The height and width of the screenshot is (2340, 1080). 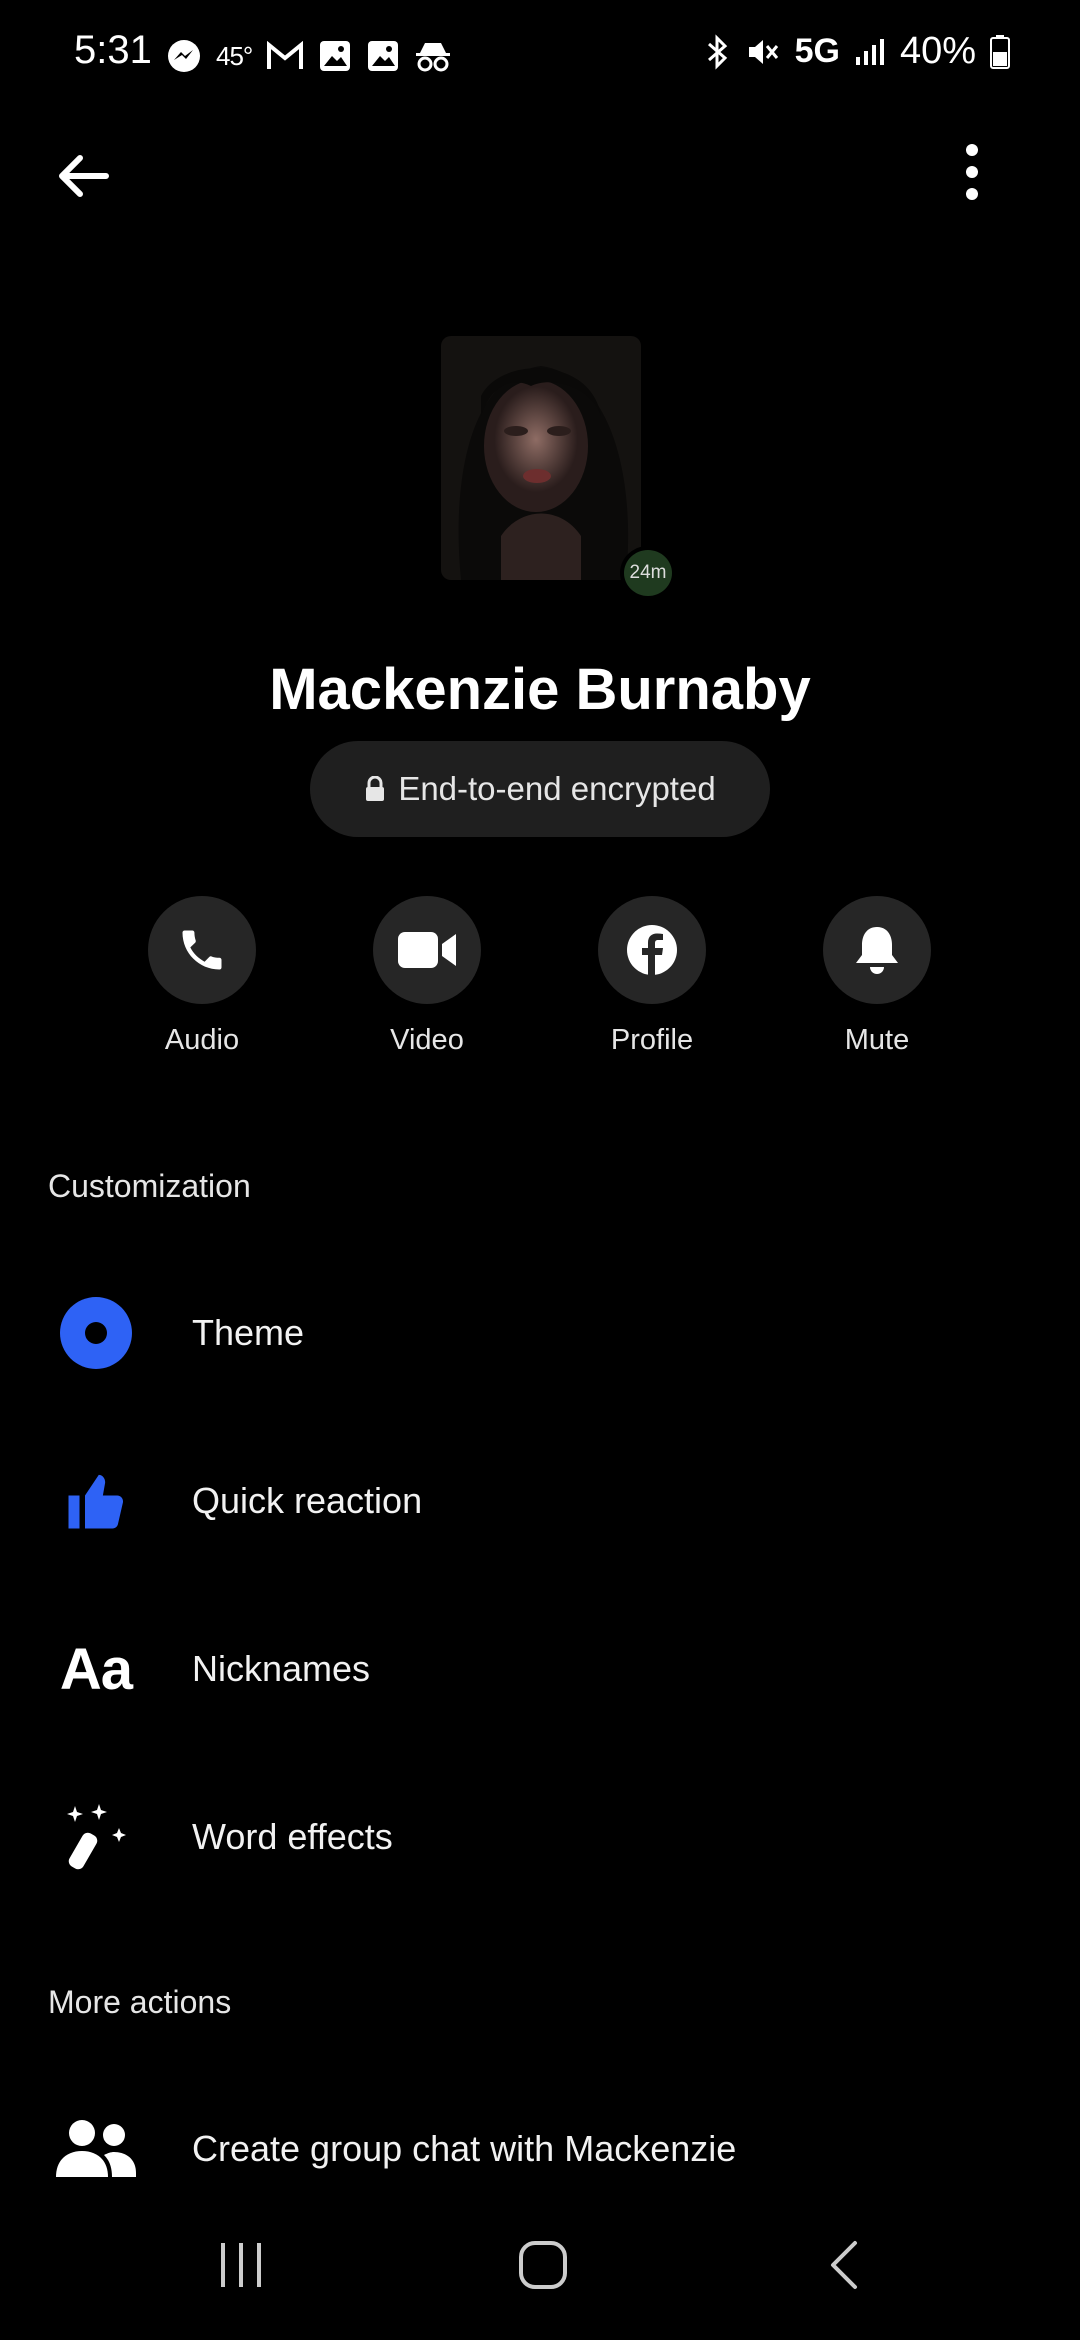 I want to click on theme-label: Theme, so click(x=248, y=1332).